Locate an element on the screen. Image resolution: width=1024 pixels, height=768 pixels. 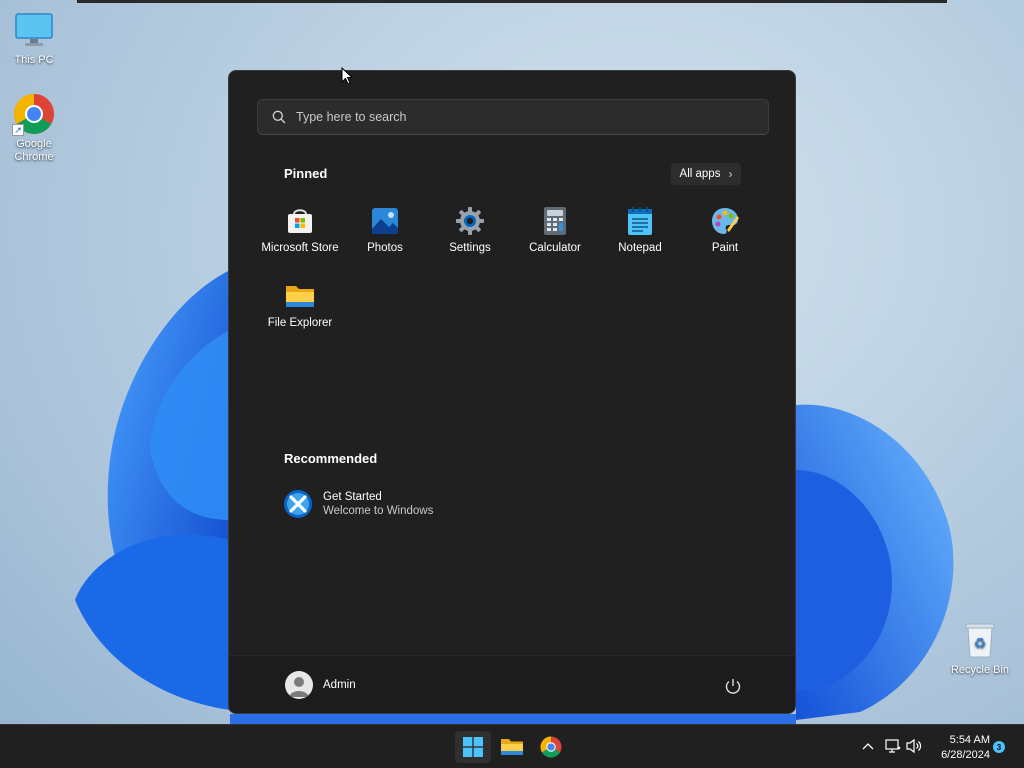
user-name: Admin is located at coordinates (339, 685).